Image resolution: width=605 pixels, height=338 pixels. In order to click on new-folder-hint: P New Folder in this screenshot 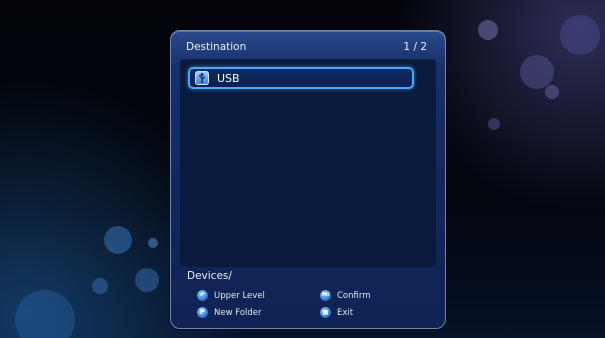, I will do `click(247, 313)`.